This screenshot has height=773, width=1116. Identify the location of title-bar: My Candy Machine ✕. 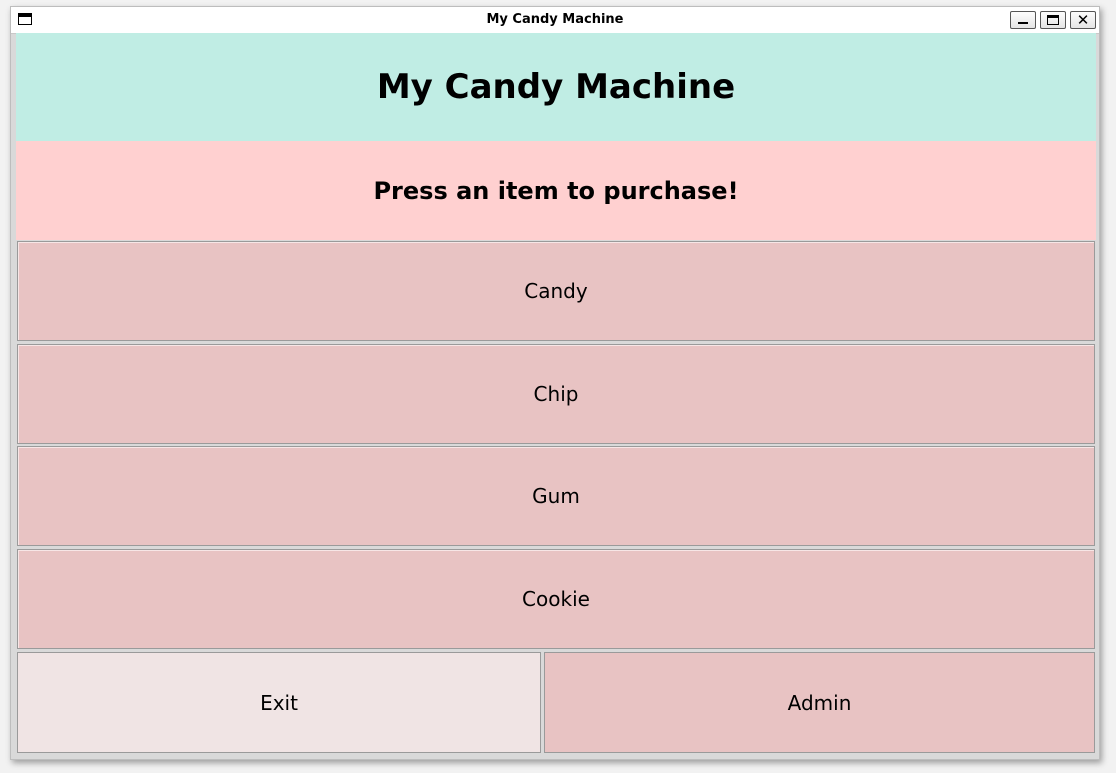
(555, 20).